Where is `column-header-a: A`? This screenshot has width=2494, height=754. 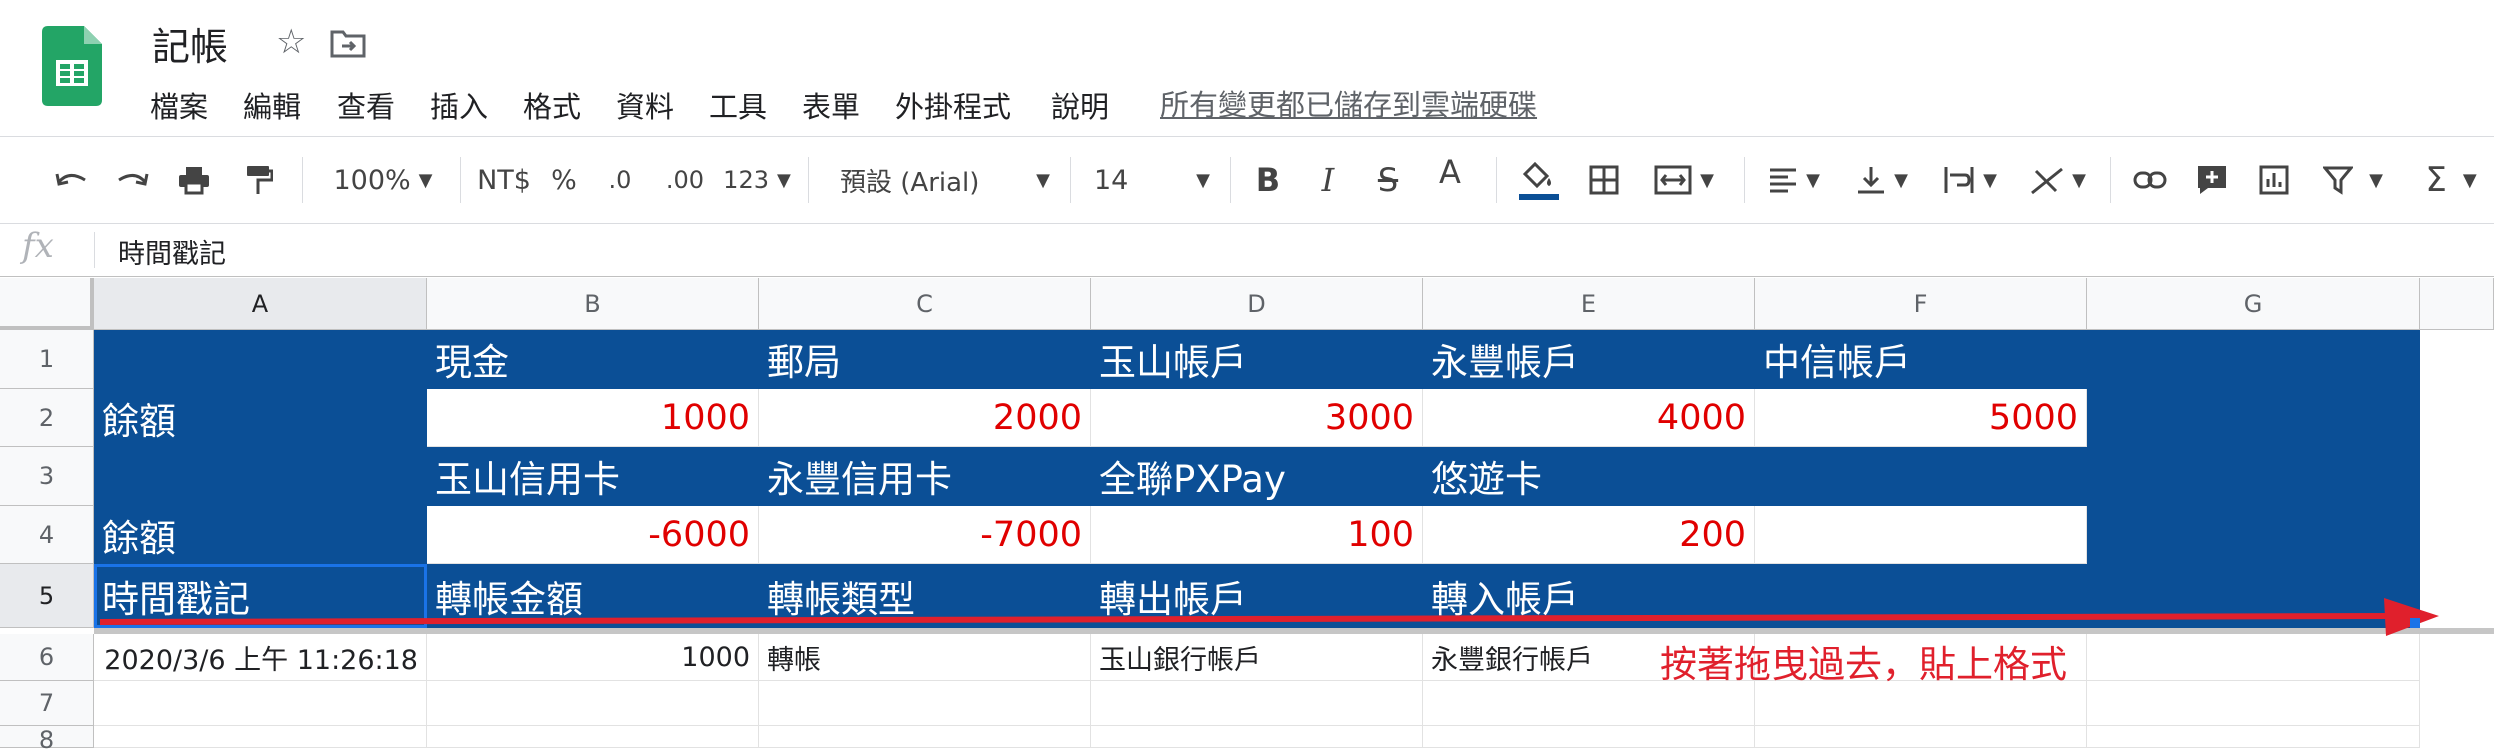
column-header-a: A is located at coordinates (260, 304).